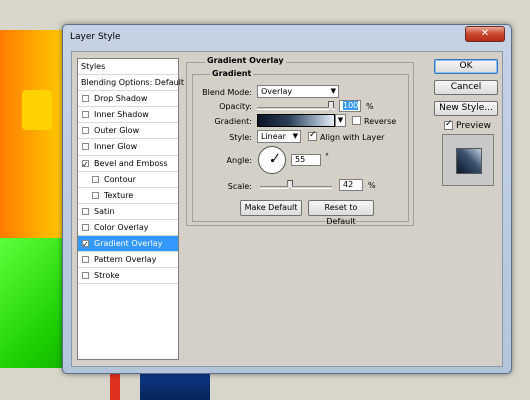  I want to click on styles-list-item-label: Gradient Overlay, so click(128, 244).